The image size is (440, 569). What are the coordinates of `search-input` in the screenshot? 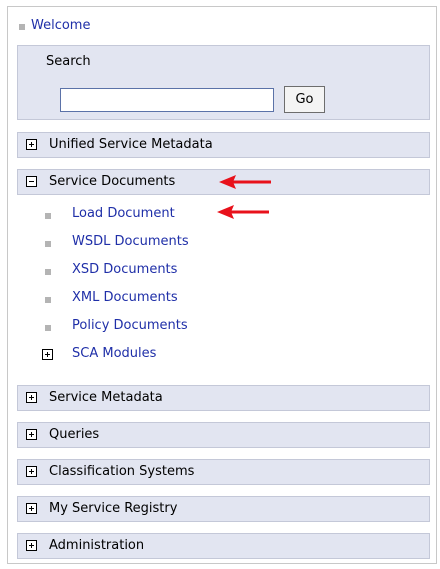 It's located at (167, 100).